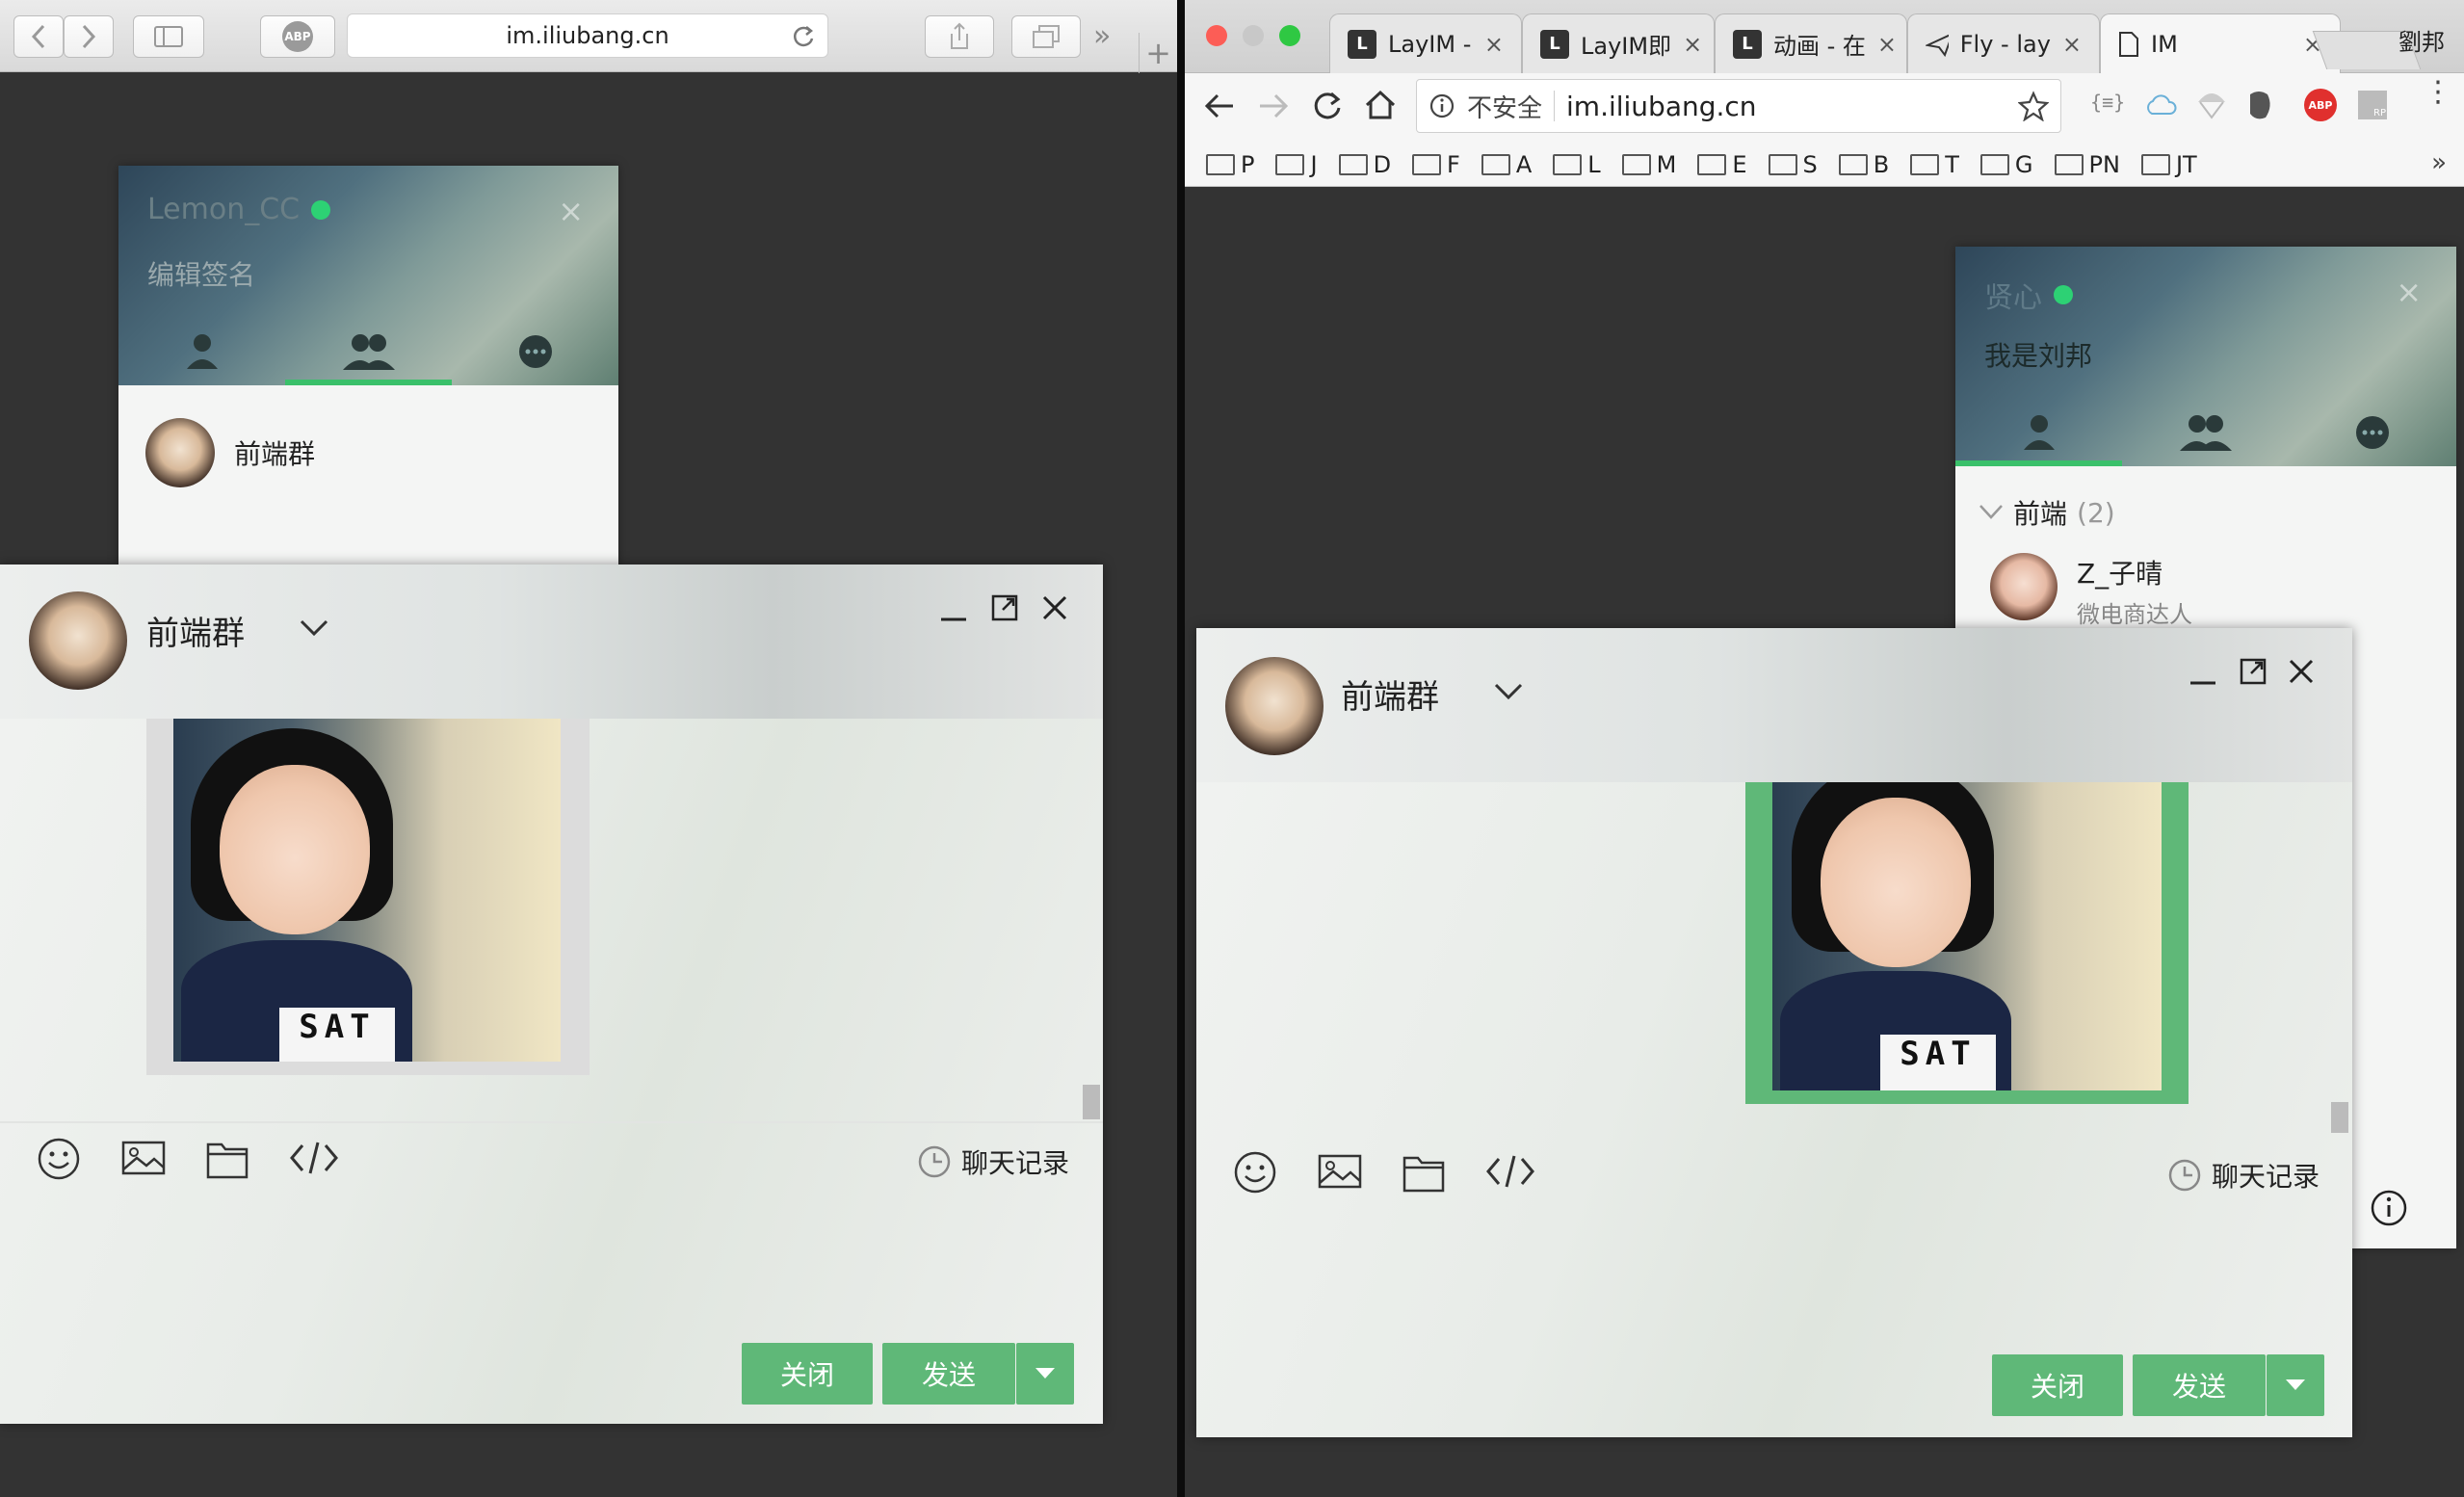 This screenshot has width=2464, height=1497. Describe the element at coordinates (1254, 35) in the screenshot. I see `window-minimize-icon` at that location.